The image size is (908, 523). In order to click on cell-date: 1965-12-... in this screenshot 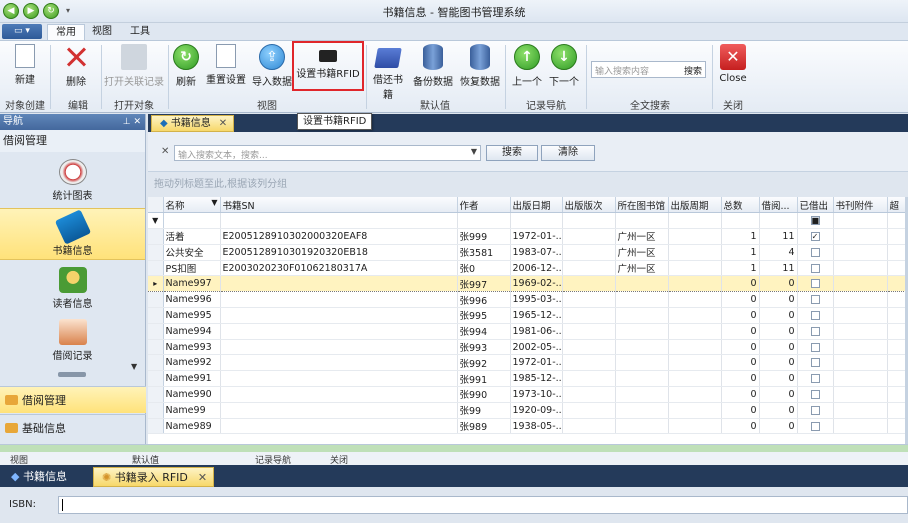, I will do `click(536, 315)`.